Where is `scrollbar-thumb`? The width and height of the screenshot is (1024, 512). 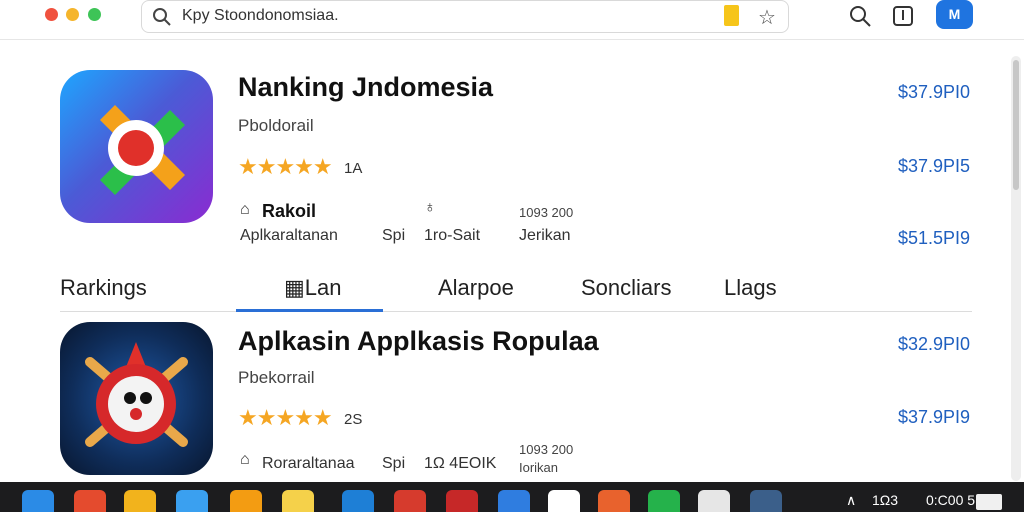
scrollbar-thumb is located at coordinates (1016, 125).